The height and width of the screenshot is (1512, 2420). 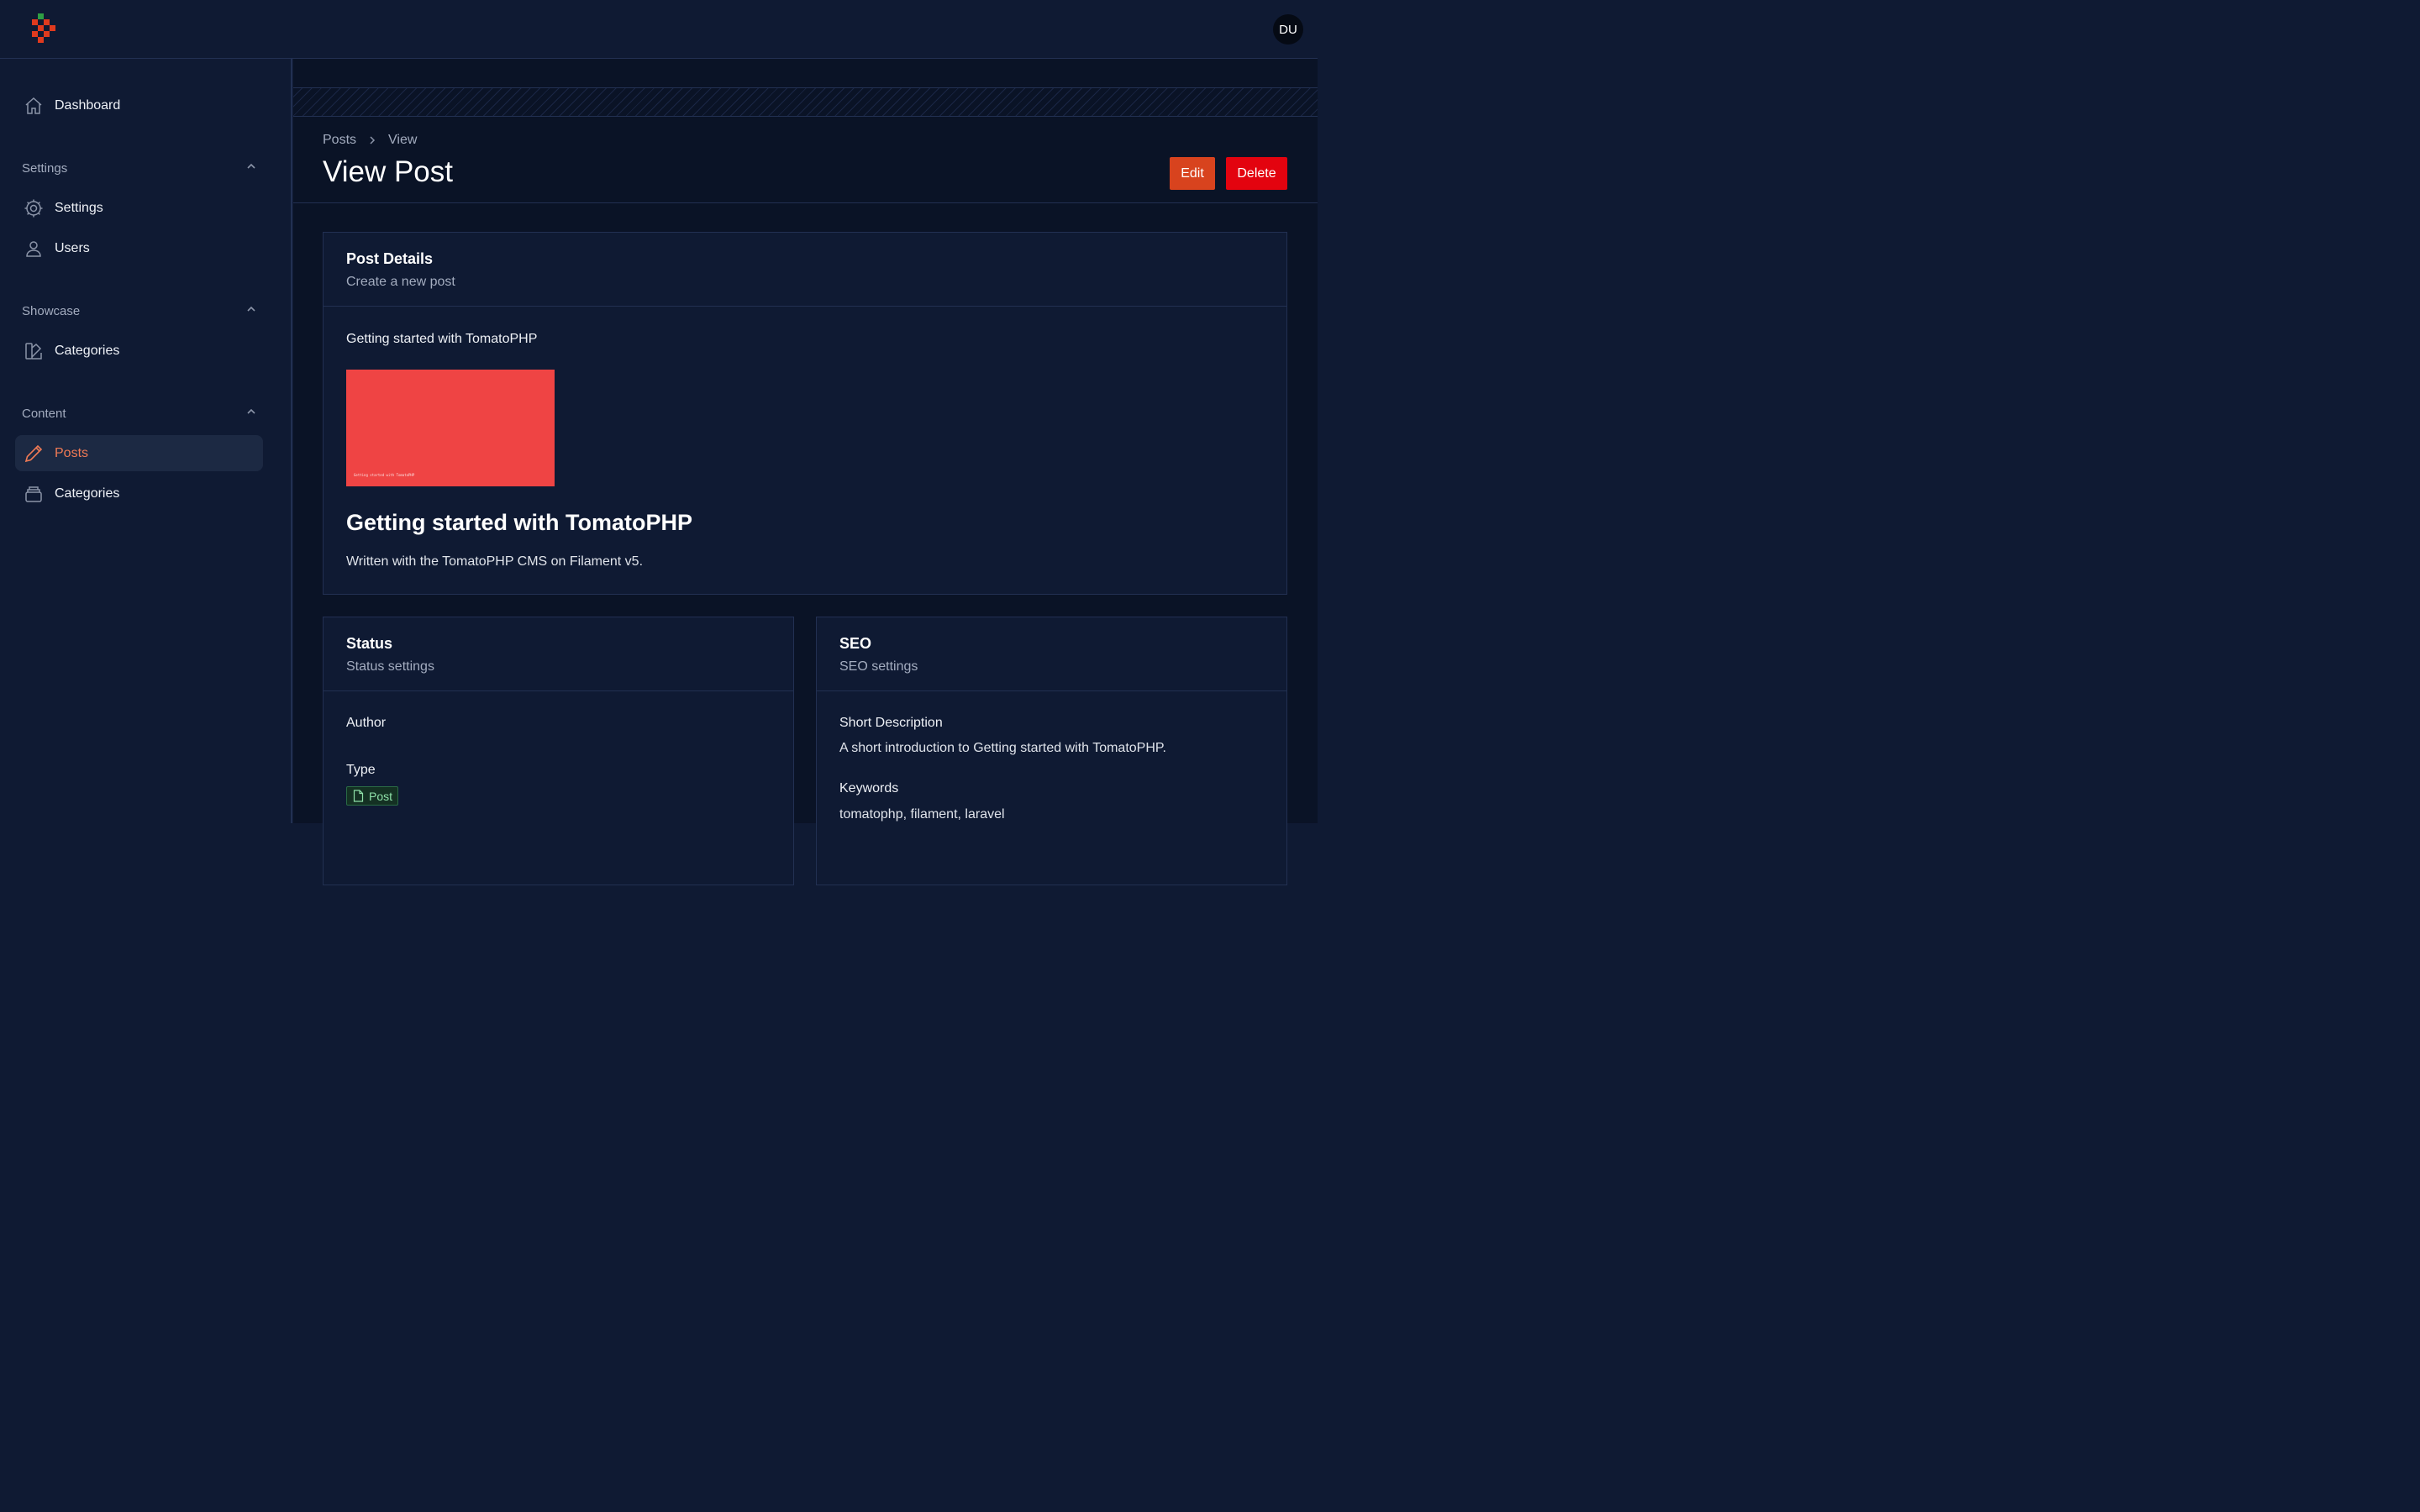 What do you see at coordinates (805, 102) in the screenshot?
I see `hatched-divider` at bounding box center [805, 102].